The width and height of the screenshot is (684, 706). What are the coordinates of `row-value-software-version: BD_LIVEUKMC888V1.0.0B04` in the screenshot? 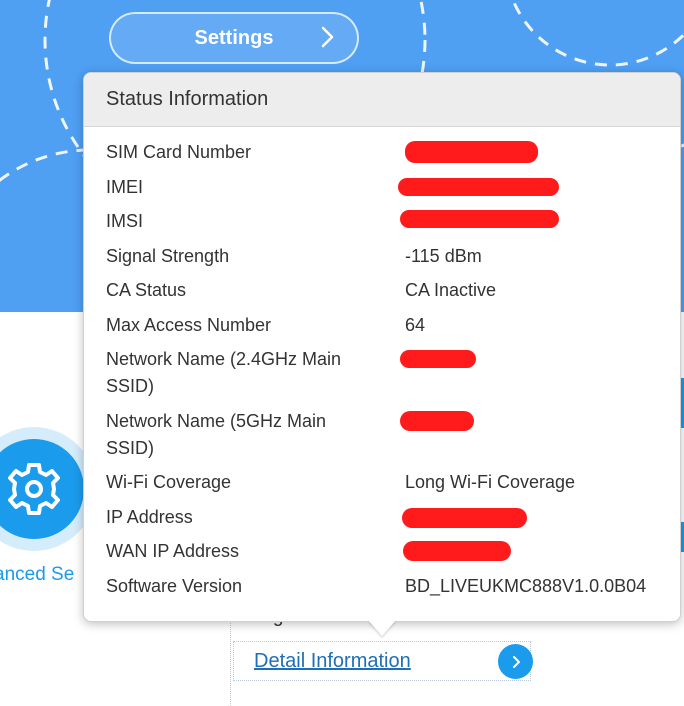 It's located at (526, 586).